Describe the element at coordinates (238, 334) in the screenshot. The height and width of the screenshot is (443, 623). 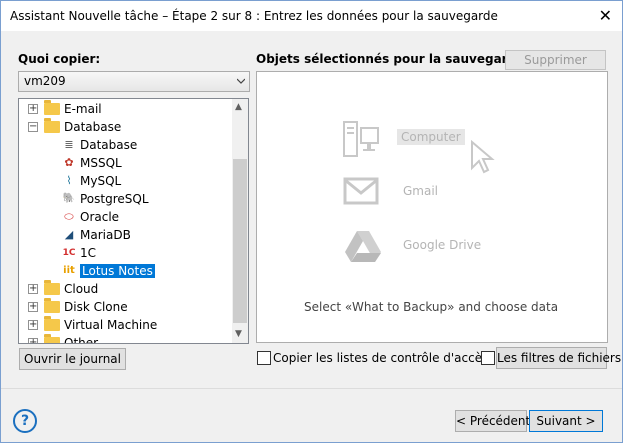
I see `scroll-down-icon: ▼` at that location.